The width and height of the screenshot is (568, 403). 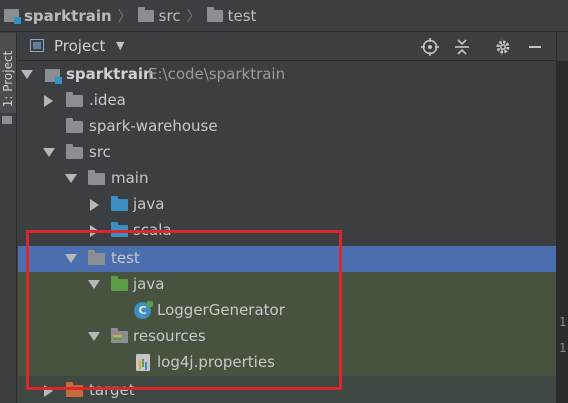 I want to click on panel-title: Project, so click(x=79, y=46).